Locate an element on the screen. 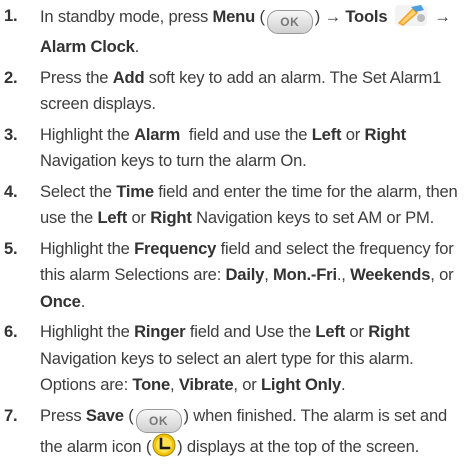 Image resolution: width=473 pixels, height=465 pixels. tools-label: Tools is located at coordinates (366, 16).